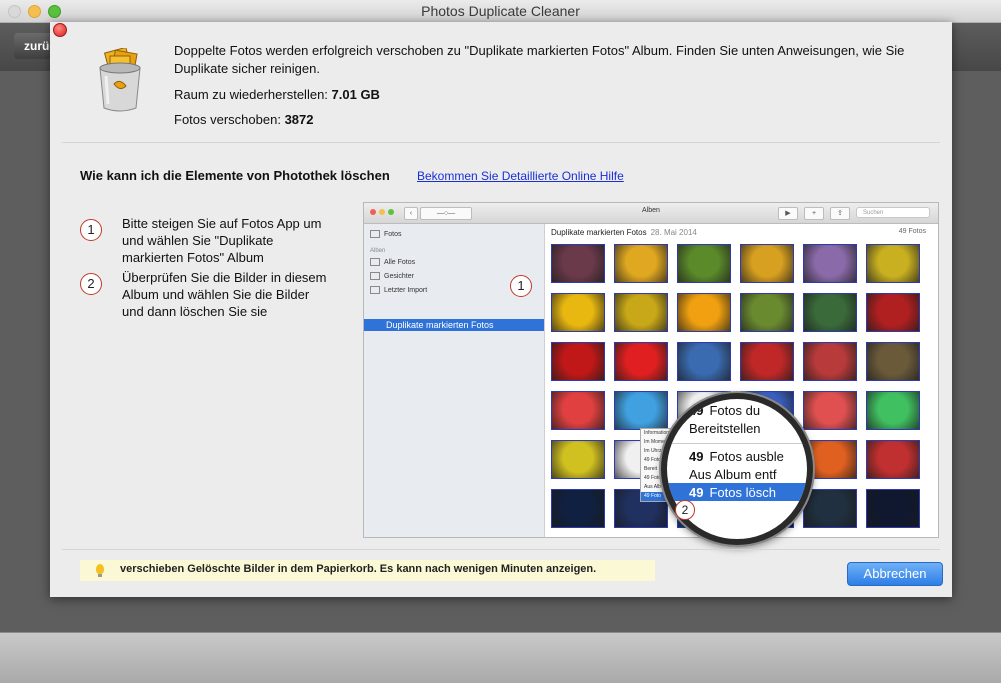  Describe the element at coordinates (392, 262) in the screenshot. I see `screenshot-sidebar-item: Alle Fotos` at that location.